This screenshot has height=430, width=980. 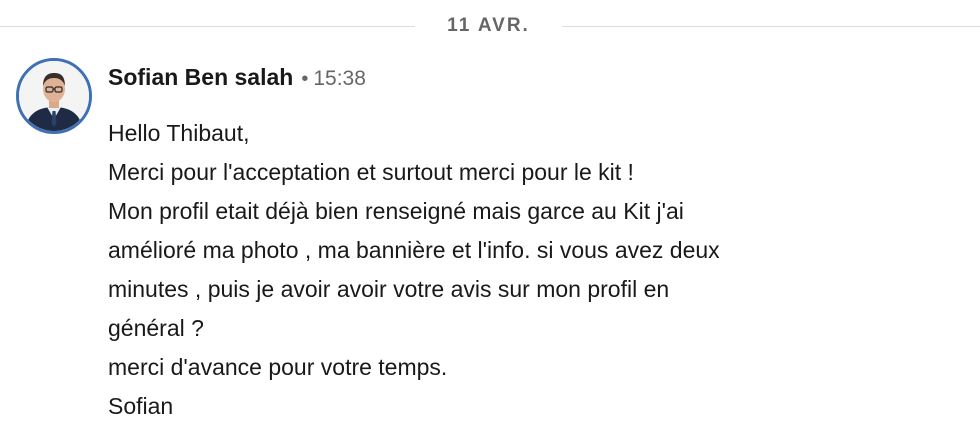 I want to click on date-divider: 11 AVR., so click(x=490, y=26).